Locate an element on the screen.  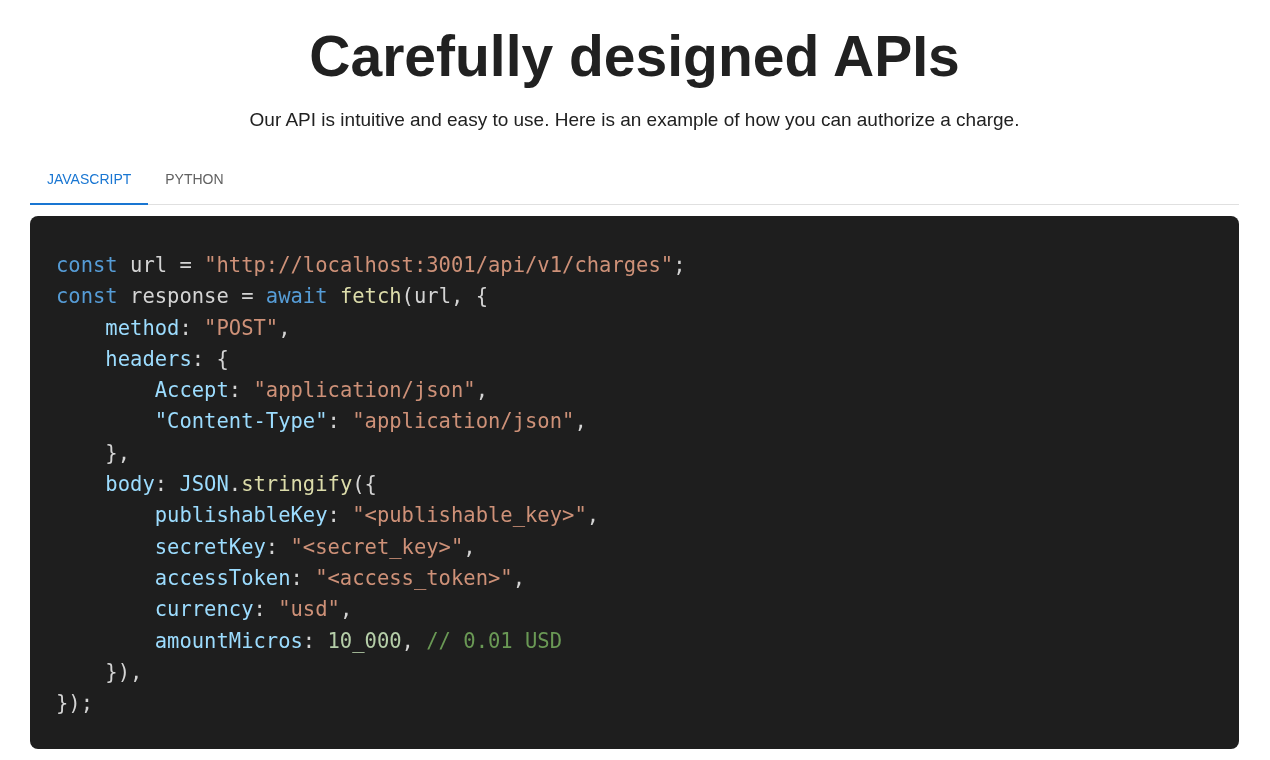
code-line: secretKey: "<secret_key>", is located at coordinates (315, 547).